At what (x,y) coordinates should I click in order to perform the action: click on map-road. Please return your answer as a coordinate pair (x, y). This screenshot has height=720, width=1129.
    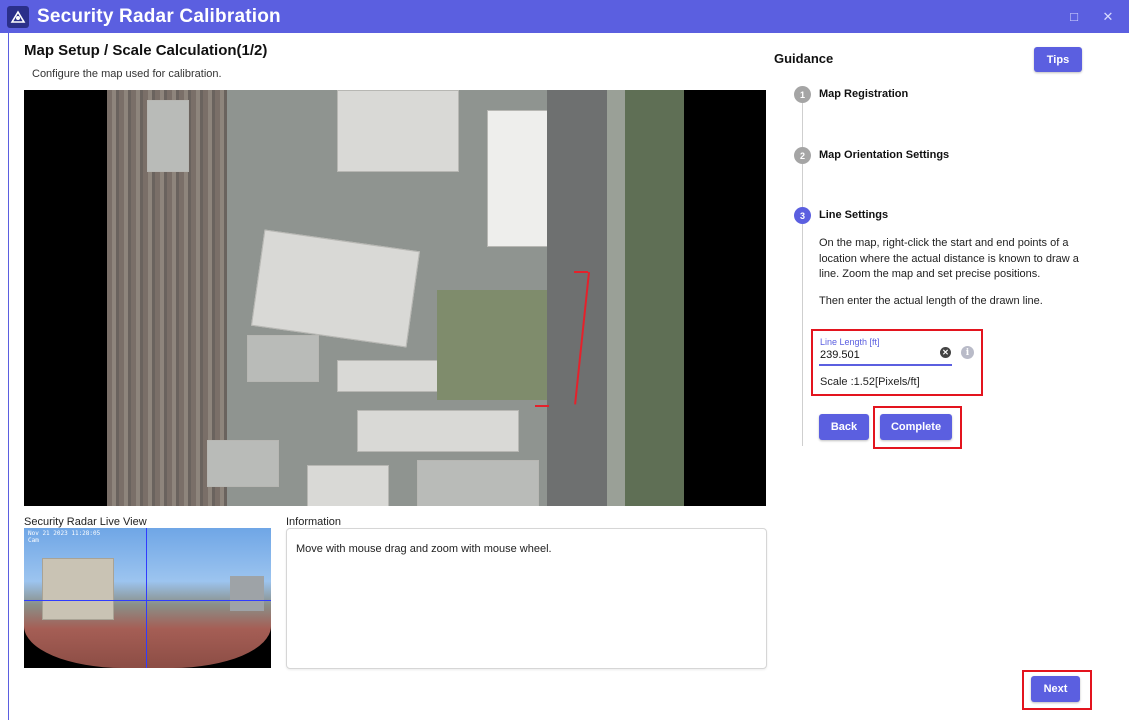
    Looking at the image, I should click on (577, 298).